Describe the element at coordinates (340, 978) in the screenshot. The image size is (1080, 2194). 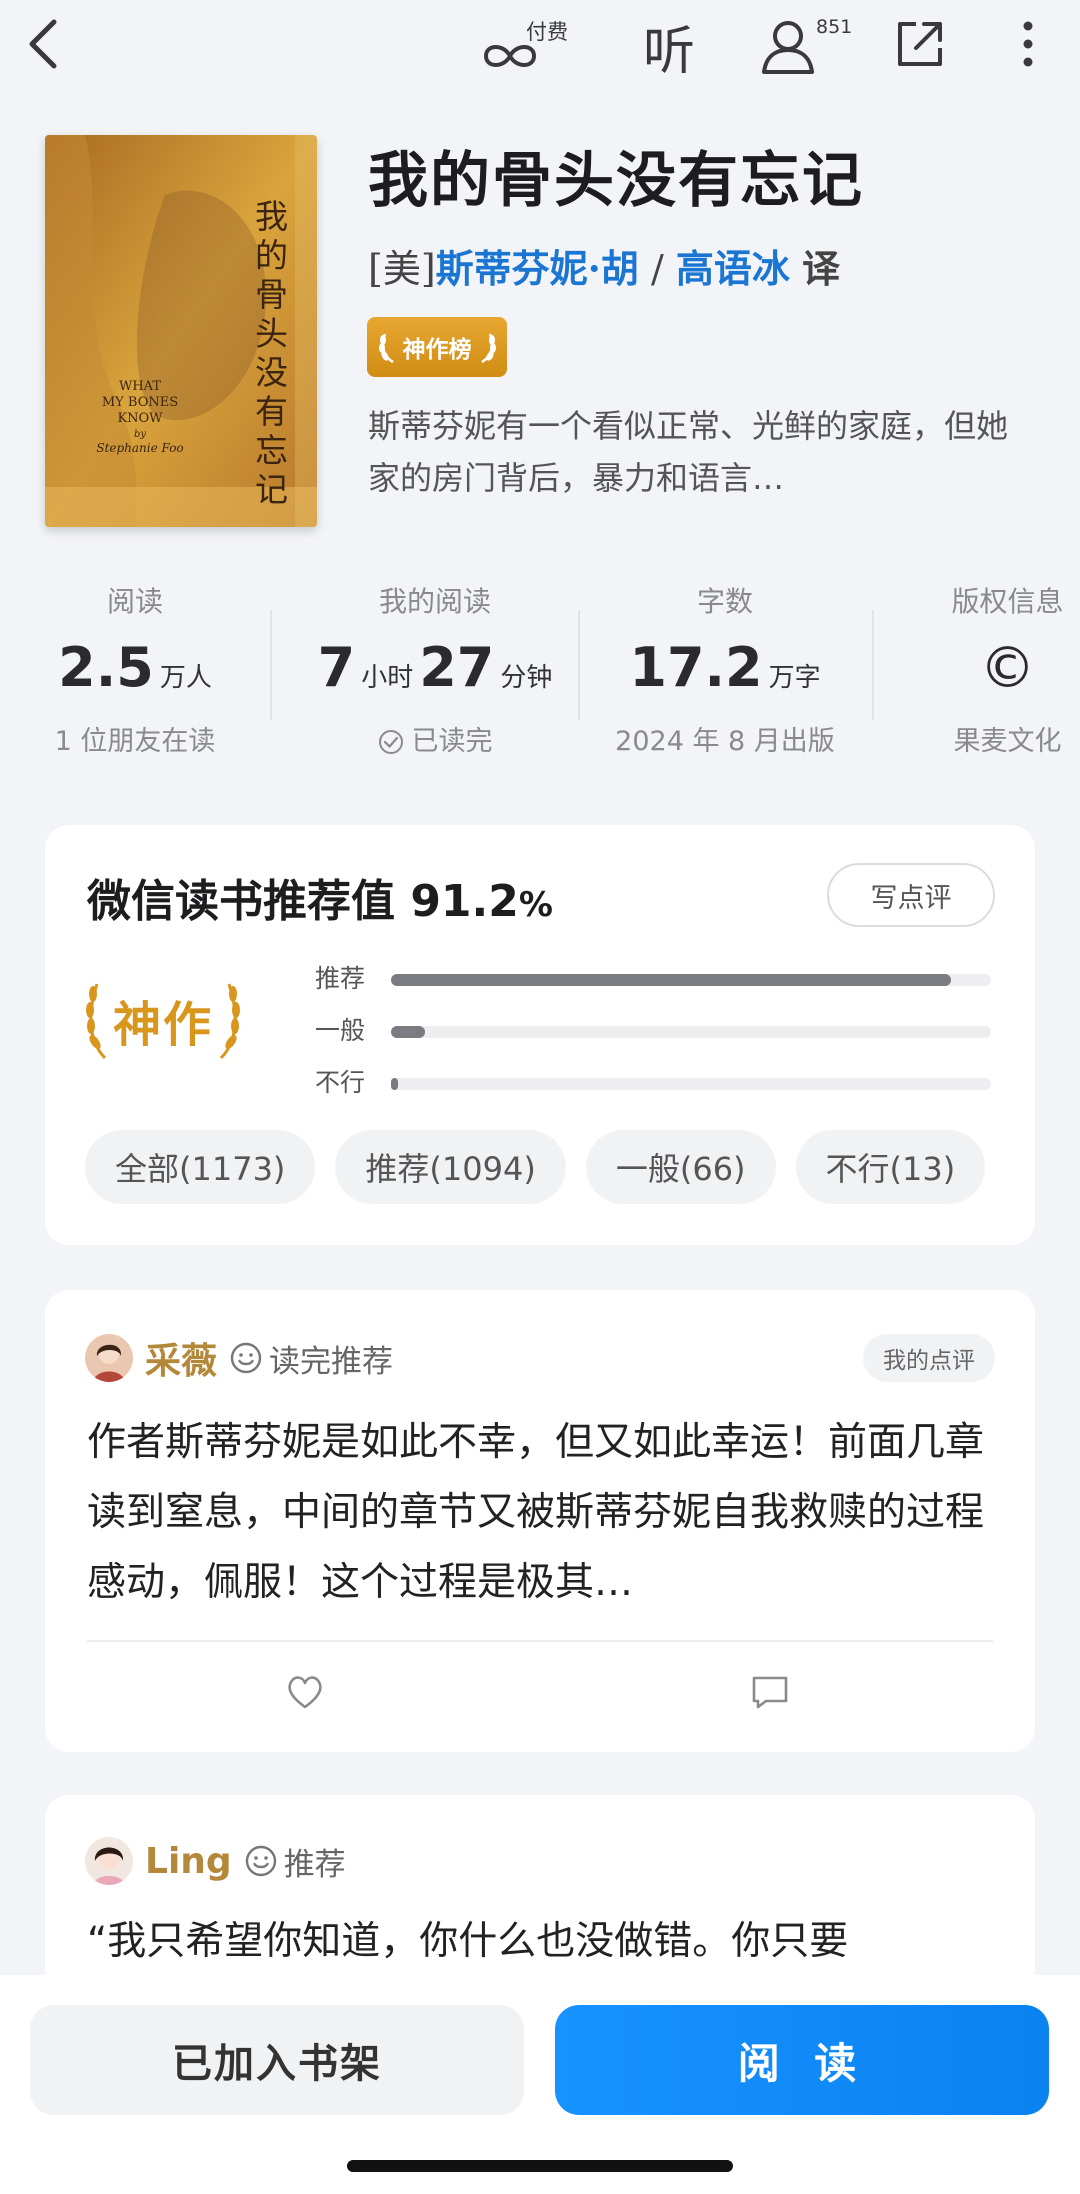
I see `bar-label: 推荐` at that location.